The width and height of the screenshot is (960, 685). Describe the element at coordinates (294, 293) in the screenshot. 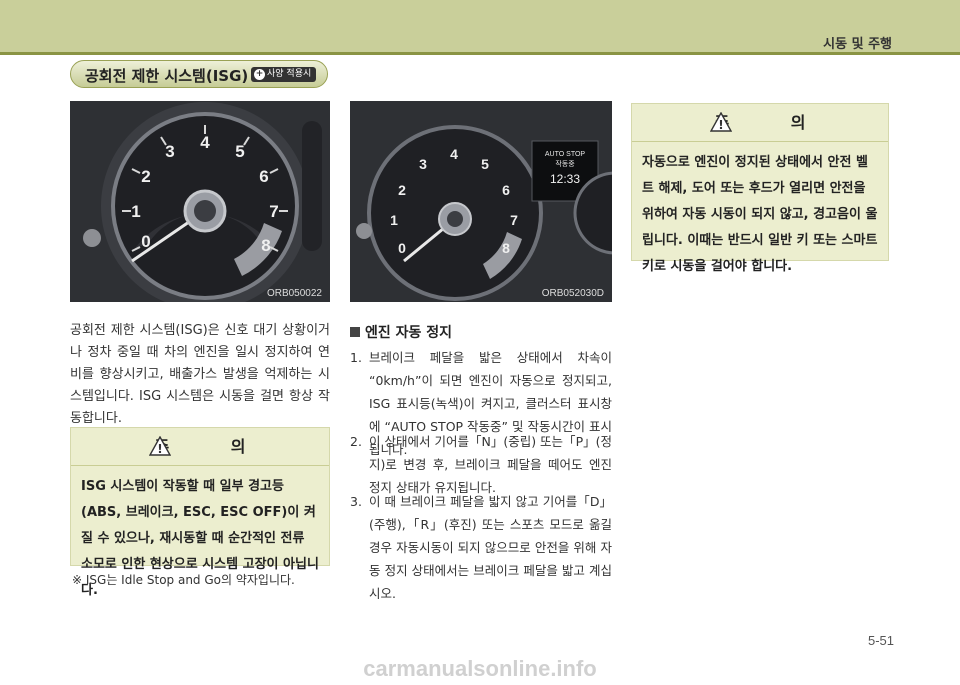

I see `figure-code: ORB050022` at that location.